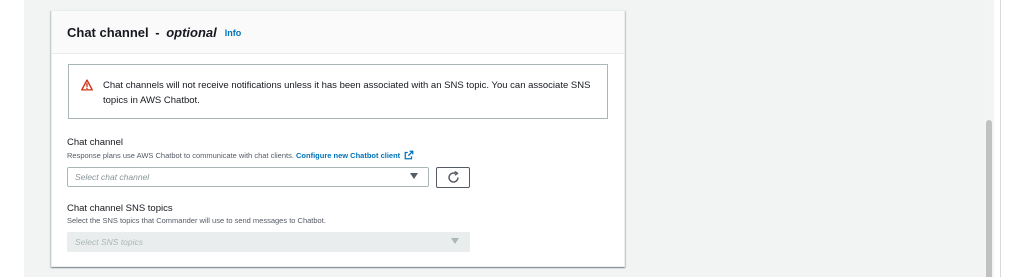  What do you see at coordinates (191, 32) in the screenshot?
I see `optional-label: optional` at bounding box center [191, 32].